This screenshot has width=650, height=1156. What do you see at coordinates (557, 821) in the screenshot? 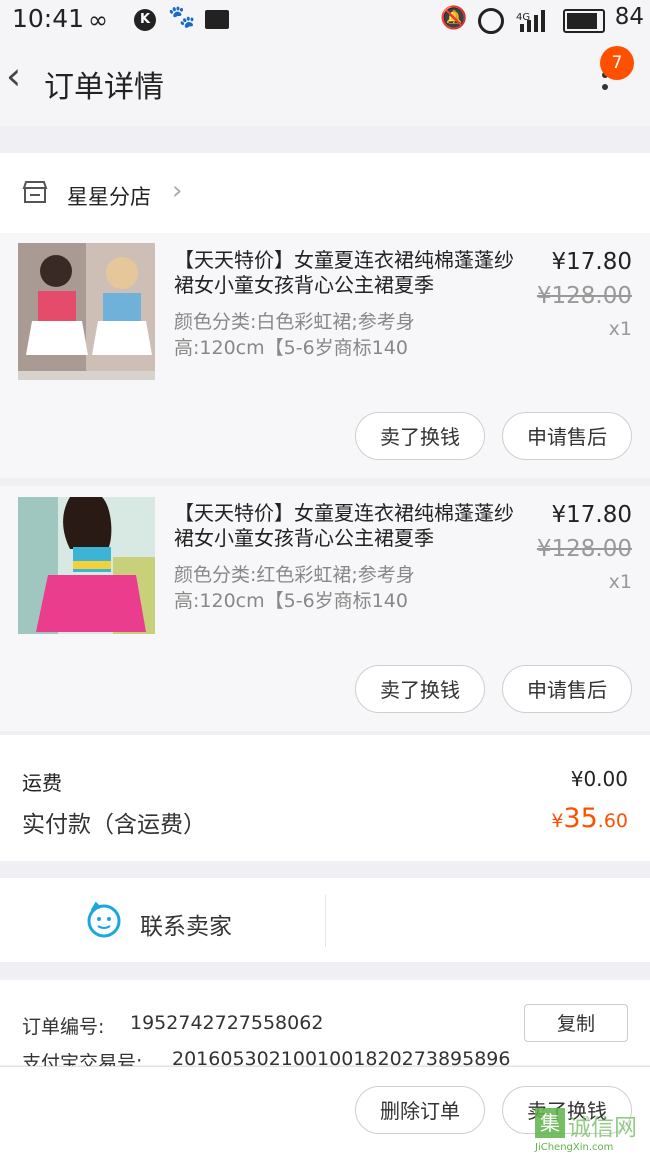
I see `paid-currency: ¥` at bounding box center [557, 821].